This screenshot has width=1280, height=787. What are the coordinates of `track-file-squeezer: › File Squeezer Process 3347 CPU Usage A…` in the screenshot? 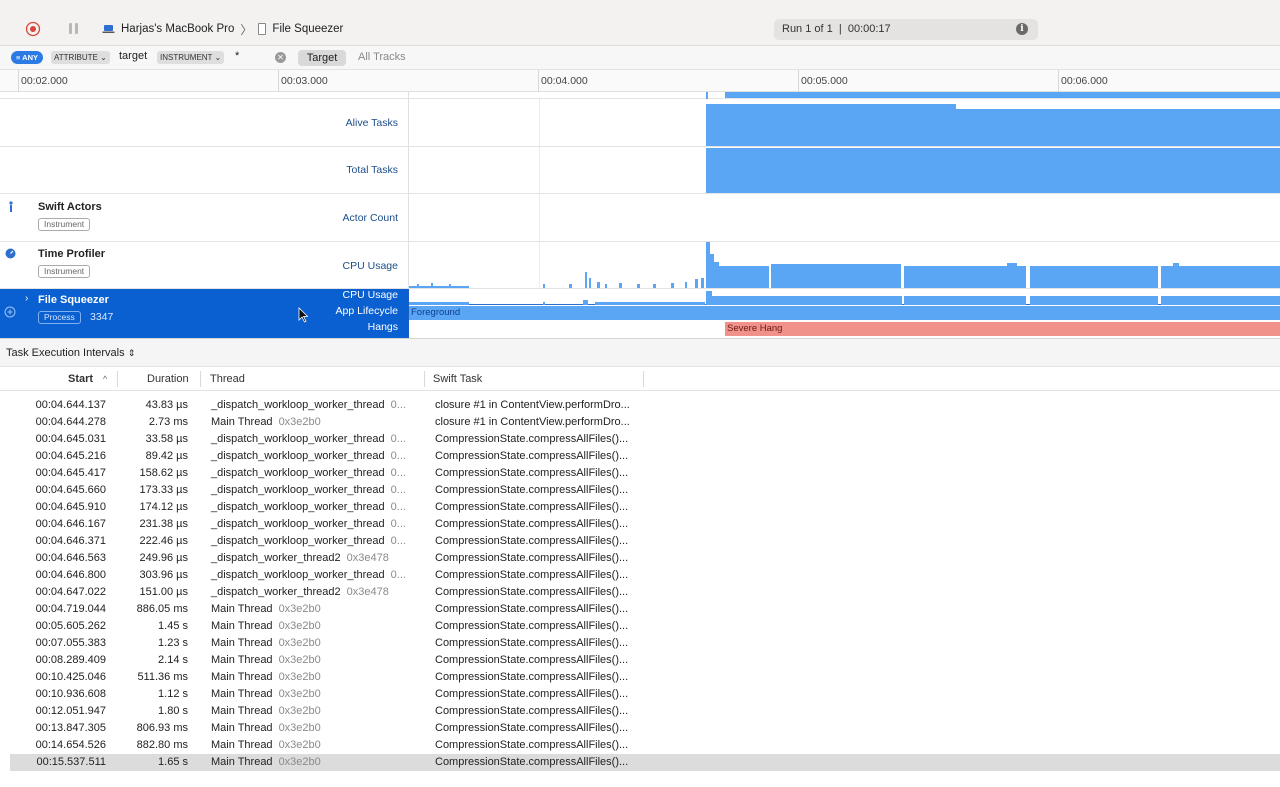 It's located at (640, 313).